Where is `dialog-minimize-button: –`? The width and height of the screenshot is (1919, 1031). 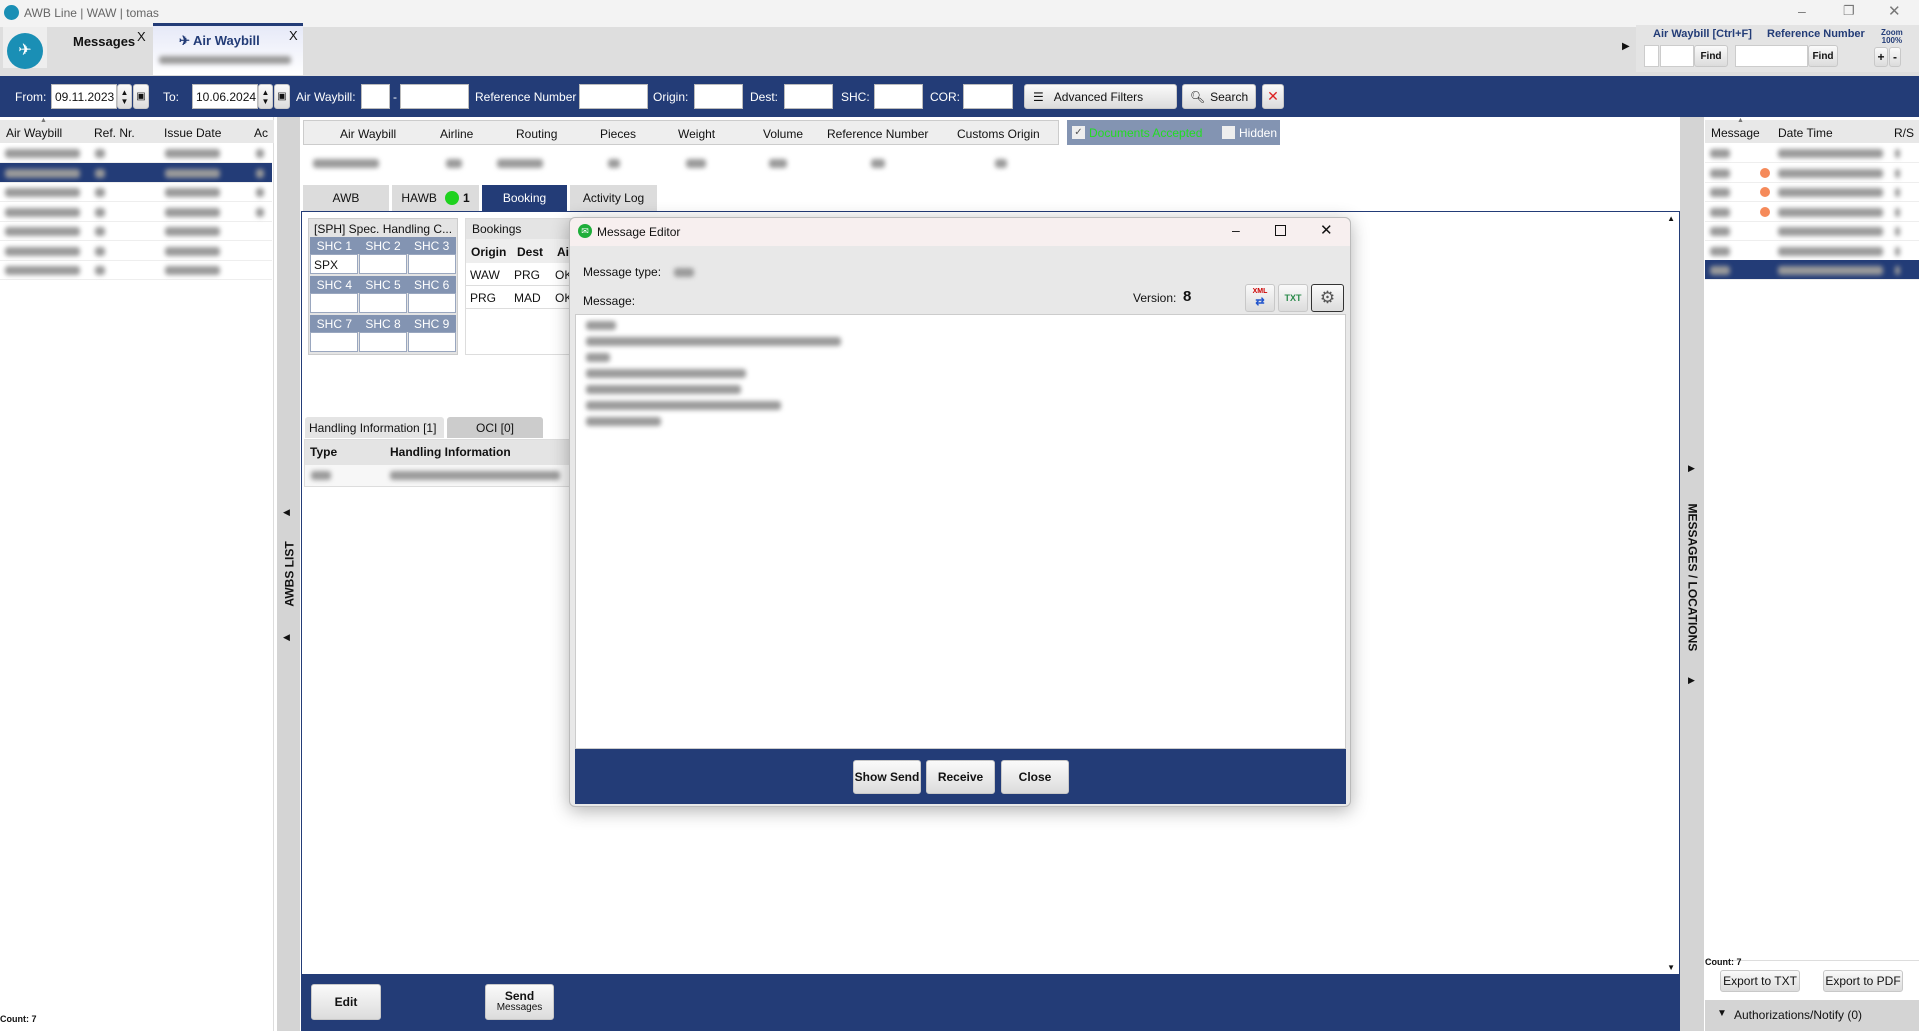 dialog-minimize-button: – is located at coordinates (1236, 230).